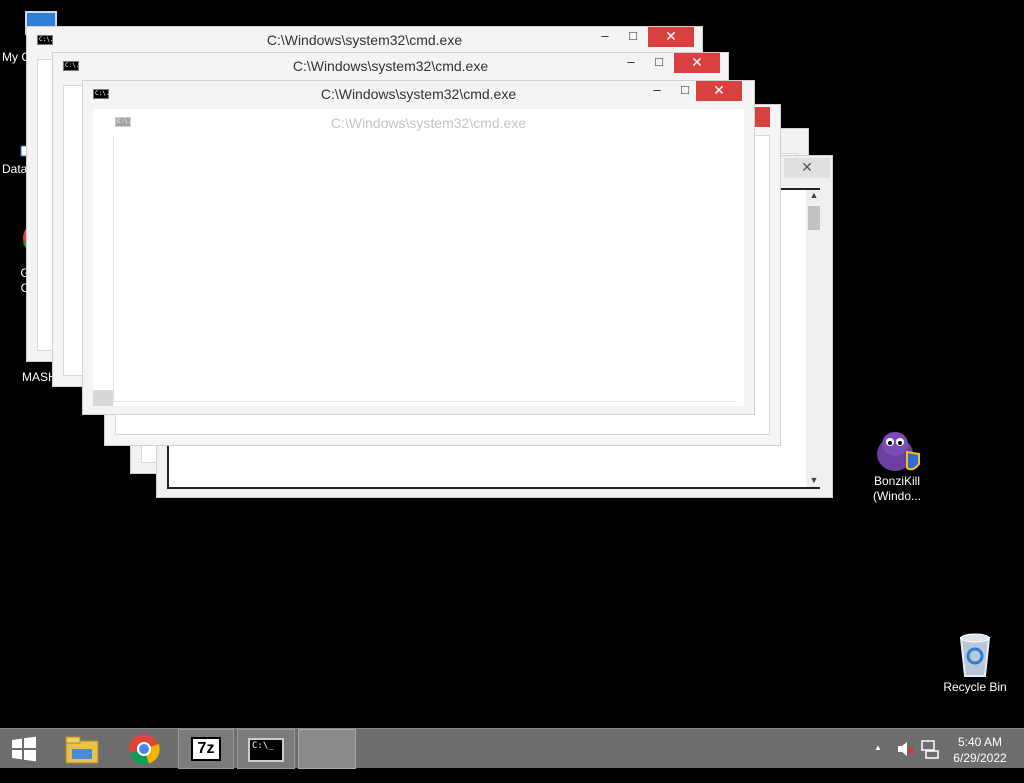  Describe the element at coordinates (103, 398) in the screenshot. I see `scroll-corner` at that location.